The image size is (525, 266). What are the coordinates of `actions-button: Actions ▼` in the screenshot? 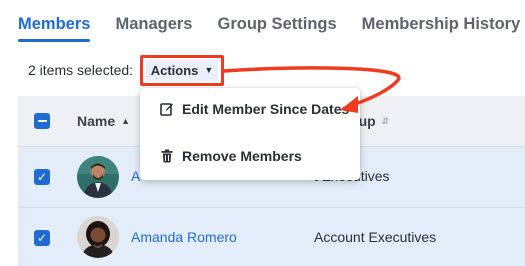 It's located at (182, 70).